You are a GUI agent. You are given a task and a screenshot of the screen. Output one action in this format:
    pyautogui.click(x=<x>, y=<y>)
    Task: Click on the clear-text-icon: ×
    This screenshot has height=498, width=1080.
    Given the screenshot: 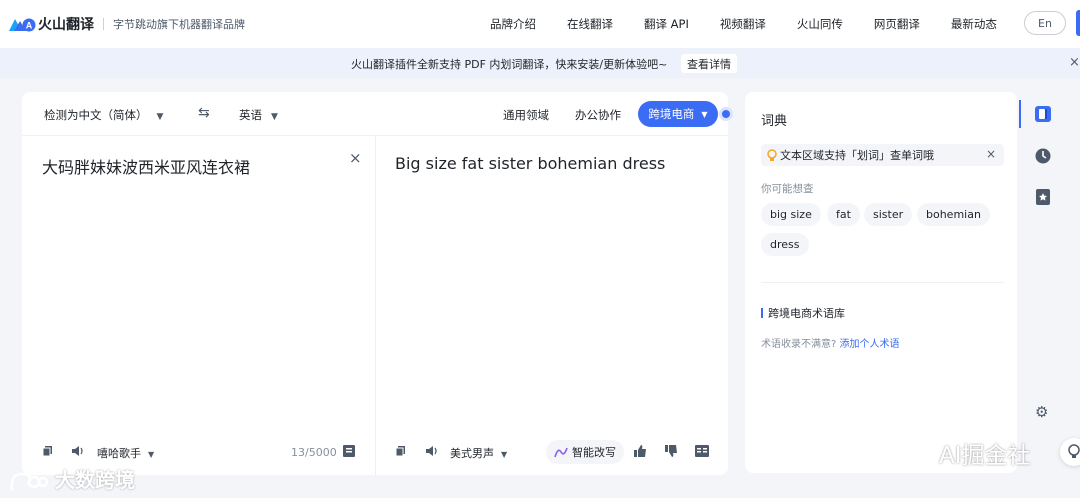 What is the action you would take?
    pyautogui.click(x=355, y=158)
    